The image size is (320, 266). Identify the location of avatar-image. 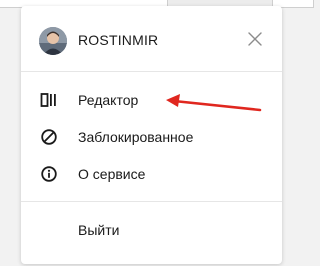
(53, 41).